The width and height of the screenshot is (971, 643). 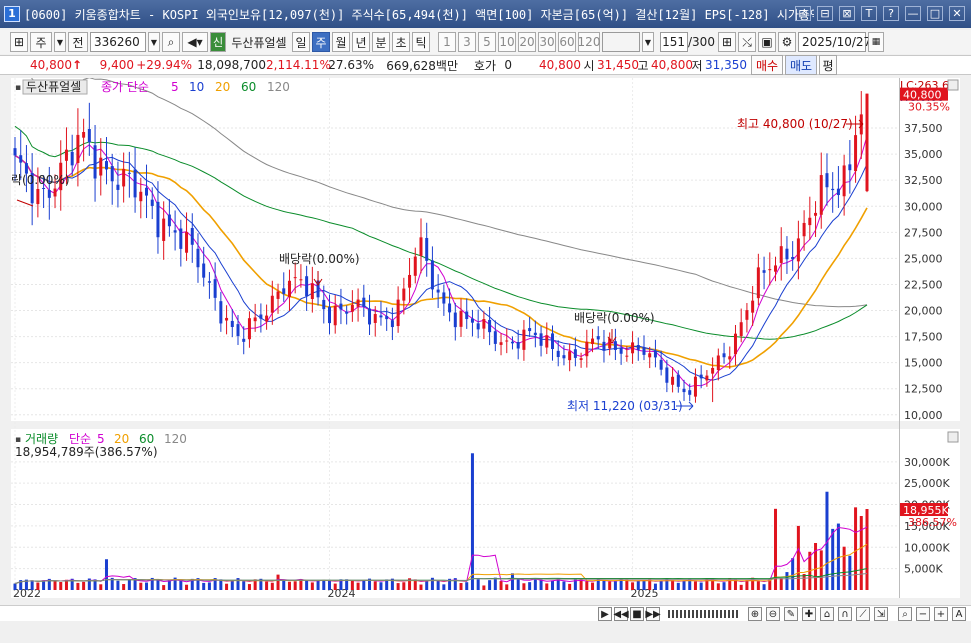 What do you see at coordinates (801, 65) in the screenshot?
I see `sell-button: 매도` at bounding box center [801, 65].